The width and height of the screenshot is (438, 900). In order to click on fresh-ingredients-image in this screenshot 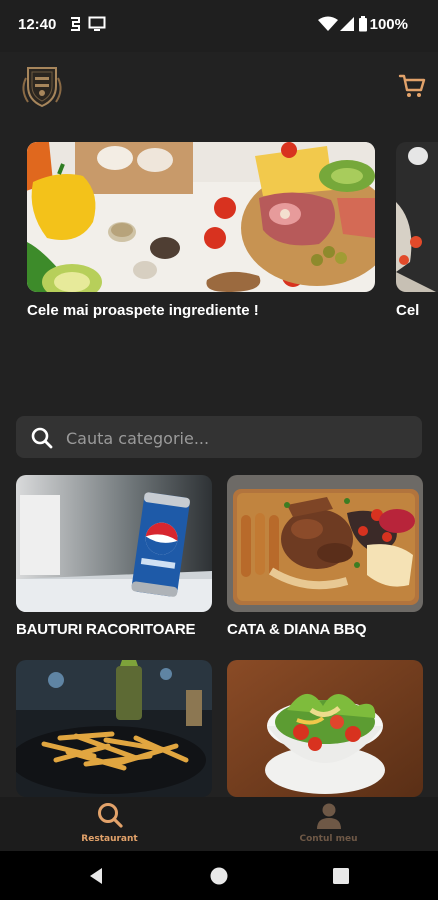, I will do `click(201, 217)`.